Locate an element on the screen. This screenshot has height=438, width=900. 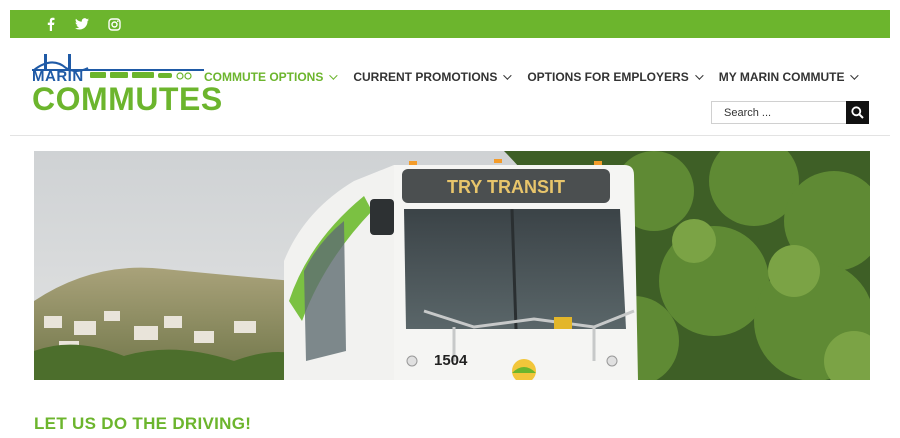
instagram-icon is located at coordinates (114, 24).